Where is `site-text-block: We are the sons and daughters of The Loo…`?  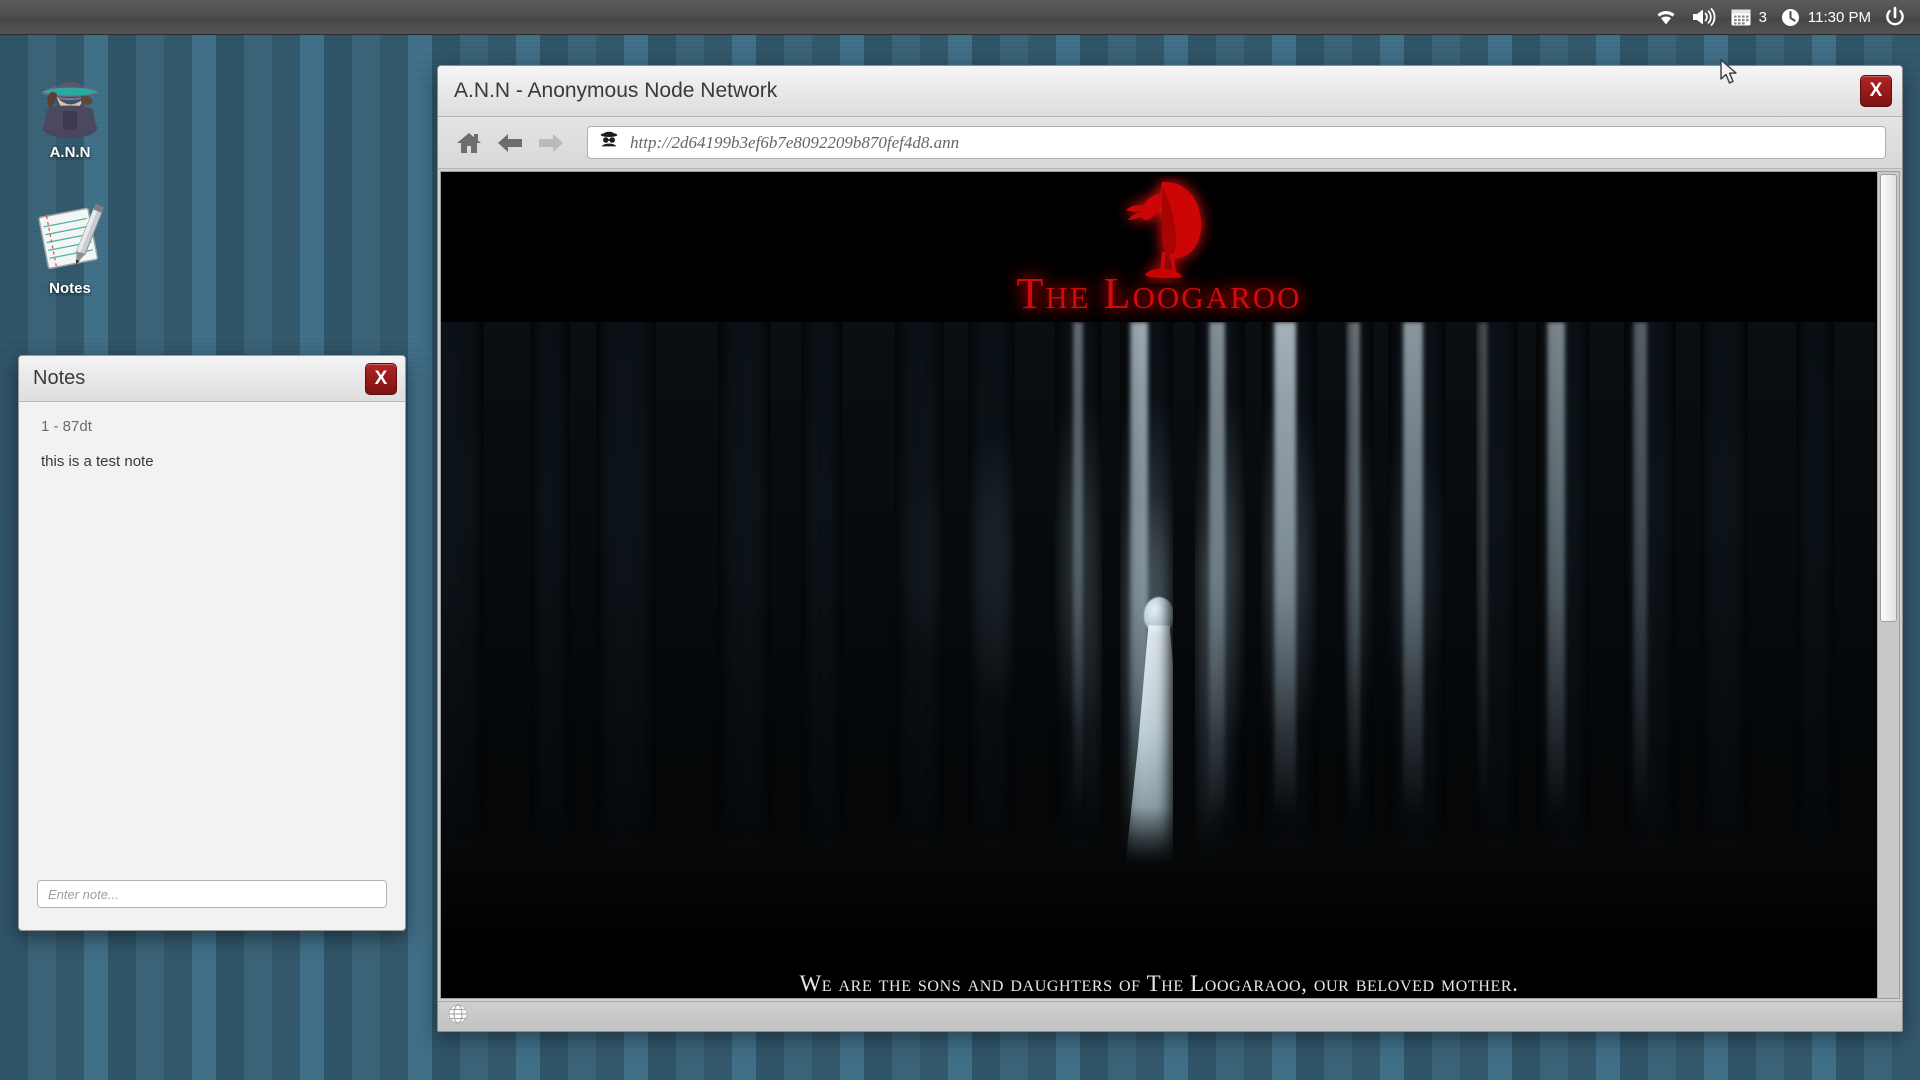
site-text-block: We are the sons and daughters of The Loo… is located at coordinates (1159, 967).